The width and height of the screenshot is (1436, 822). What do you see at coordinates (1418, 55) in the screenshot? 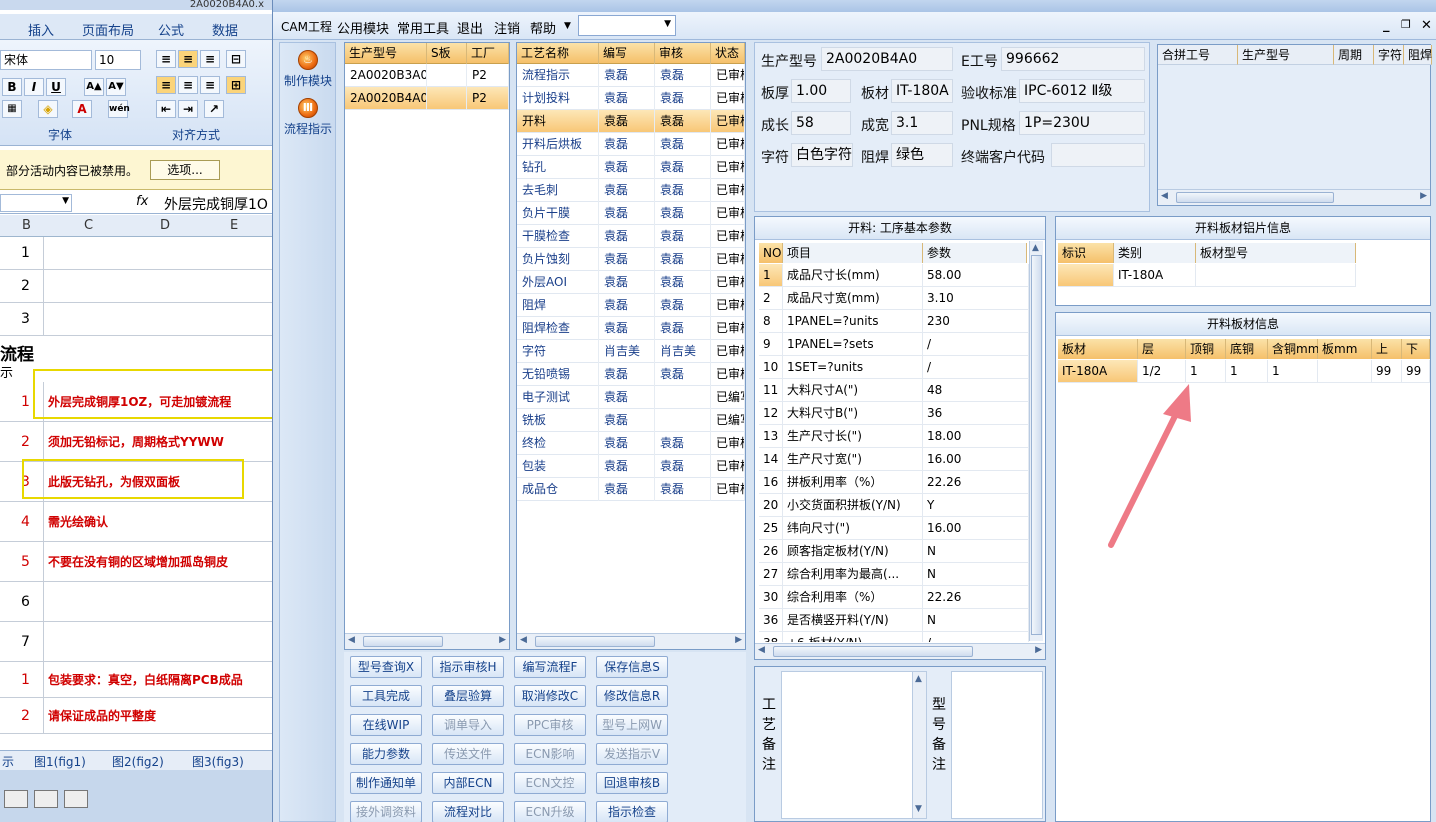
I see `col-mask: 阻焊` at bounding box center [1418, 55].